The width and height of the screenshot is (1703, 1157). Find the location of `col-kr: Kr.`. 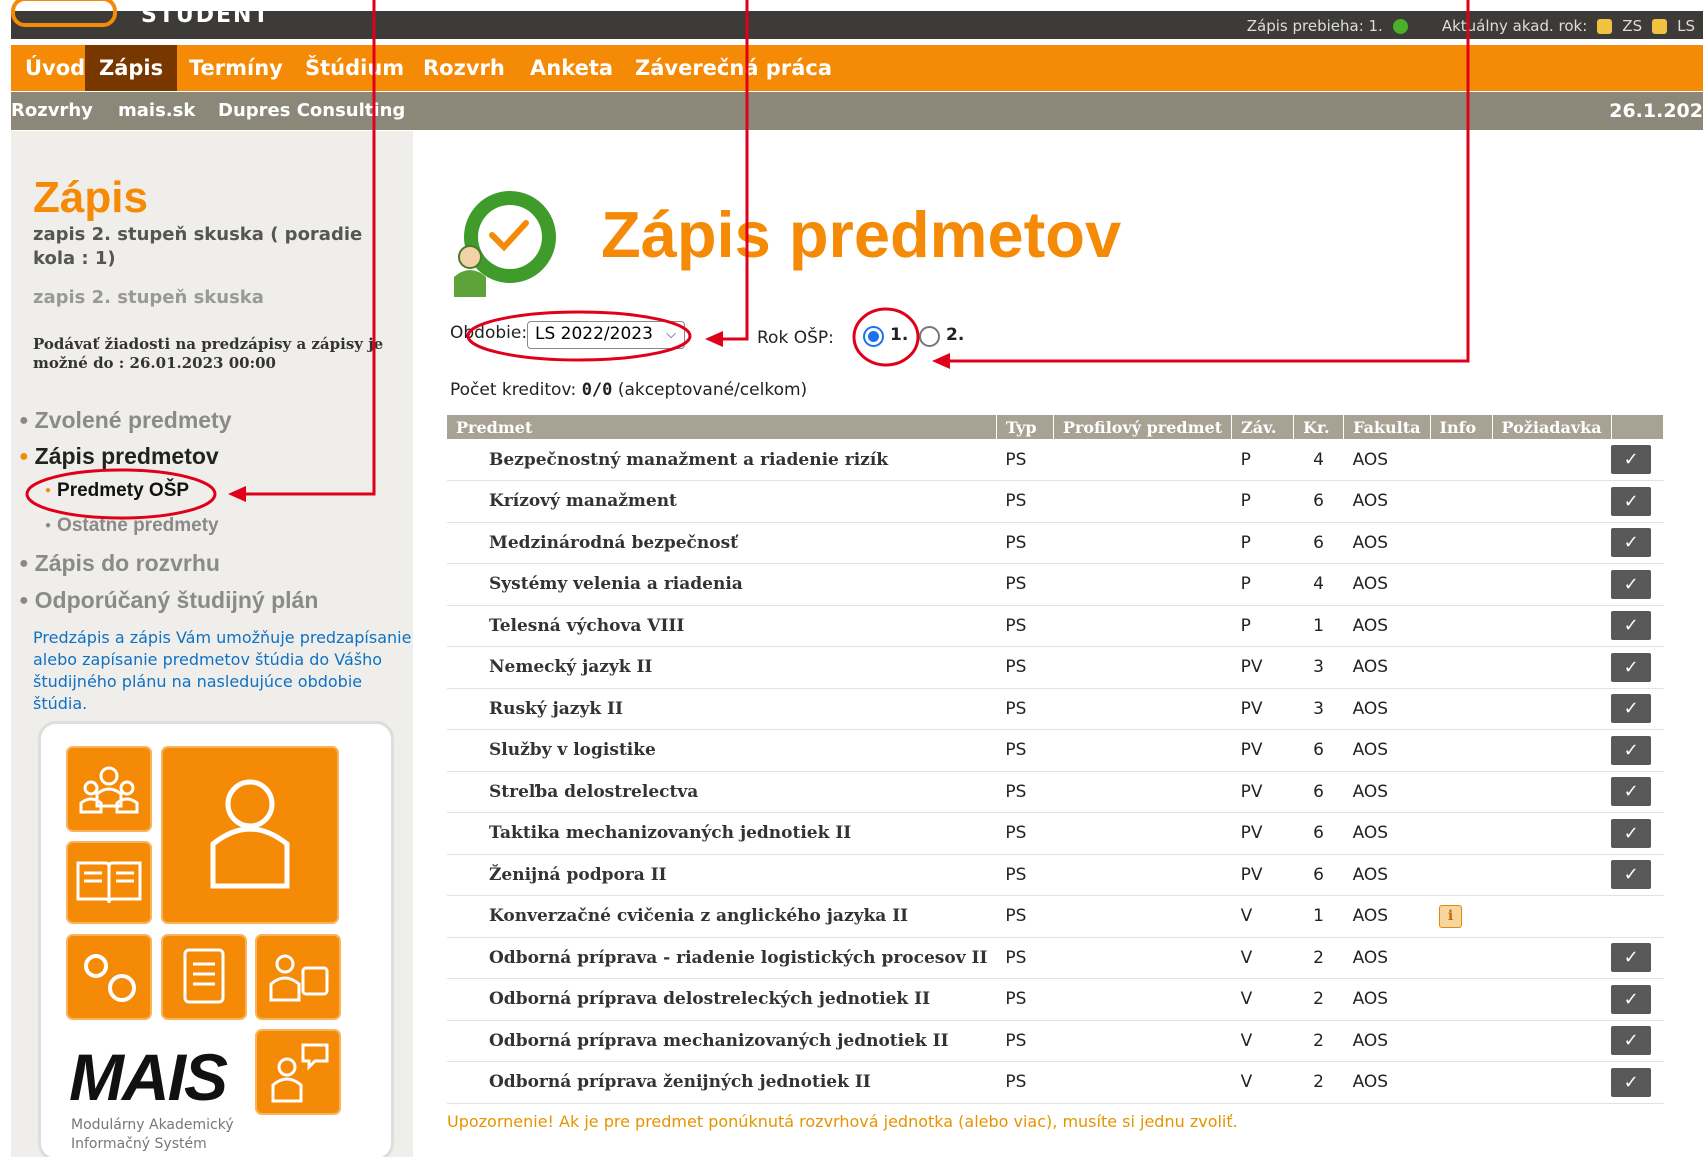

col-kr: Kr. is located at coordinates (1319, 427).